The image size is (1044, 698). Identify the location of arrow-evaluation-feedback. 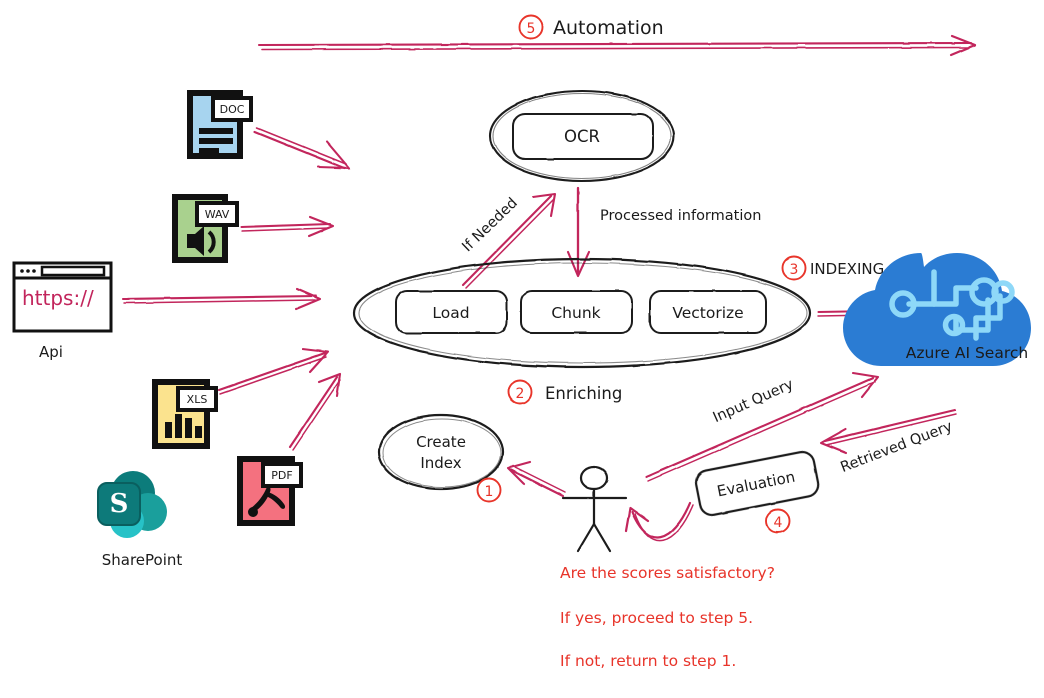
(659, 521).